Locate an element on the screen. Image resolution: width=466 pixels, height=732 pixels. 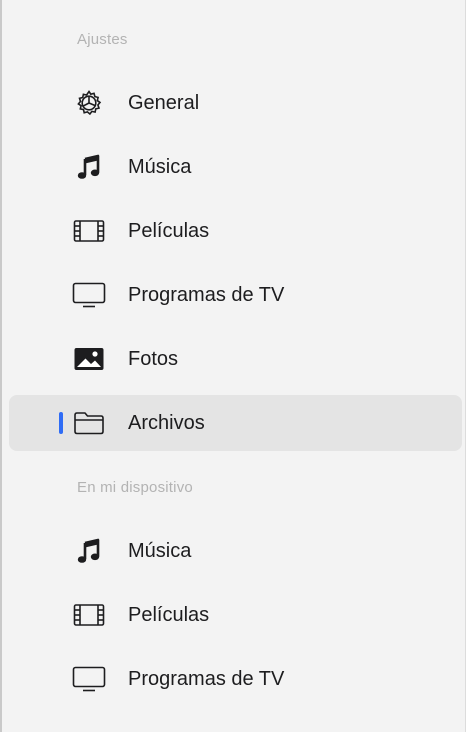
sidebar-item-programas-de-tv: Programas de TV is located at coordinates (235, 295).